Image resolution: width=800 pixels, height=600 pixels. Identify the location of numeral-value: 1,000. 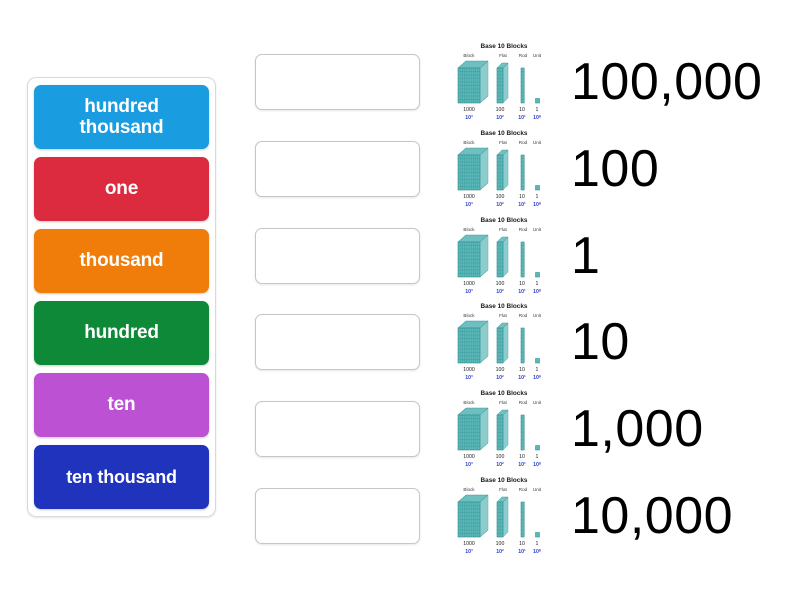
(637, 429).